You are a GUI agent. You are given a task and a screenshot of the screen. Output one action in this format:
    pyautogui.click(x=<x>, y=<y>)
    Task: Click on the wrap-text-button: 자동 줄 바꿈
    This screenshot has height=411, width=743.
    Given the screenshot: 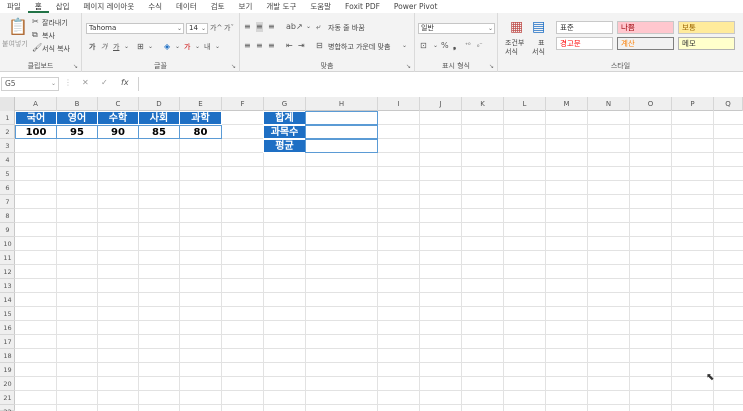 What is the action you would take?
    pyautogui.click(x=346, y=28)
    